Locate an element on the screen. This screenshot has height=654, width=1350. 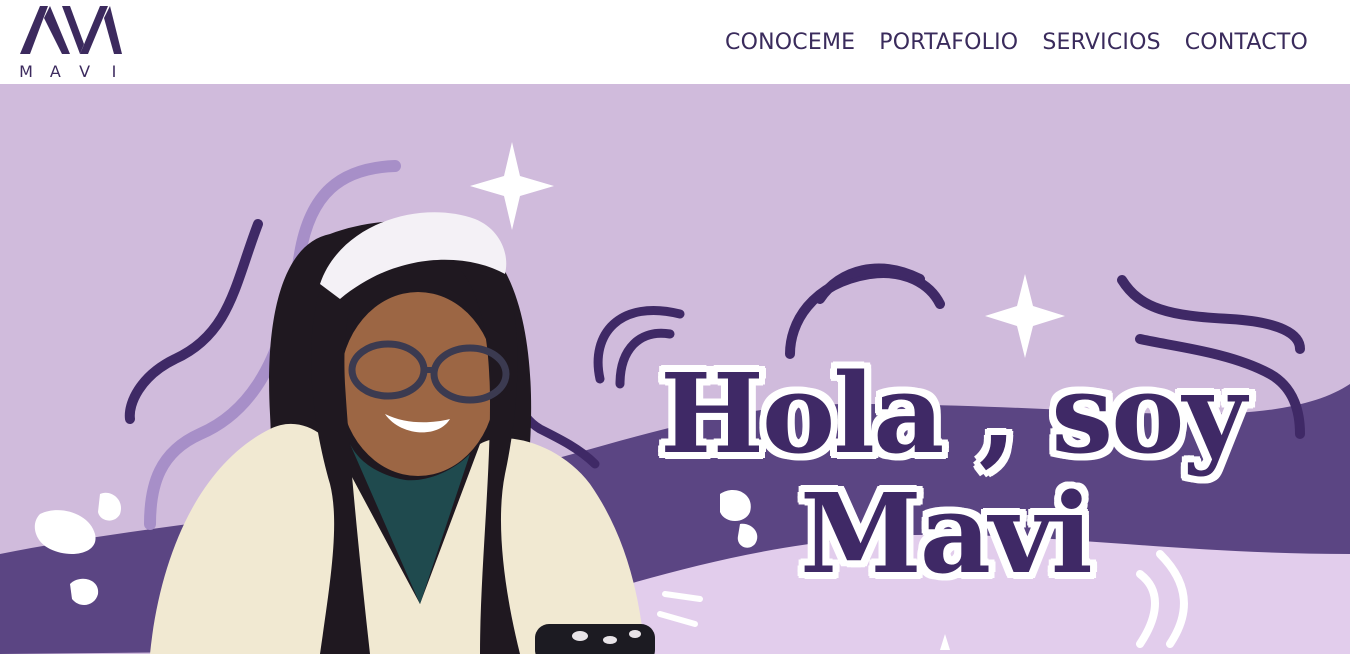
logo-wordmark: M A V I is located at coordinates (70, 72).